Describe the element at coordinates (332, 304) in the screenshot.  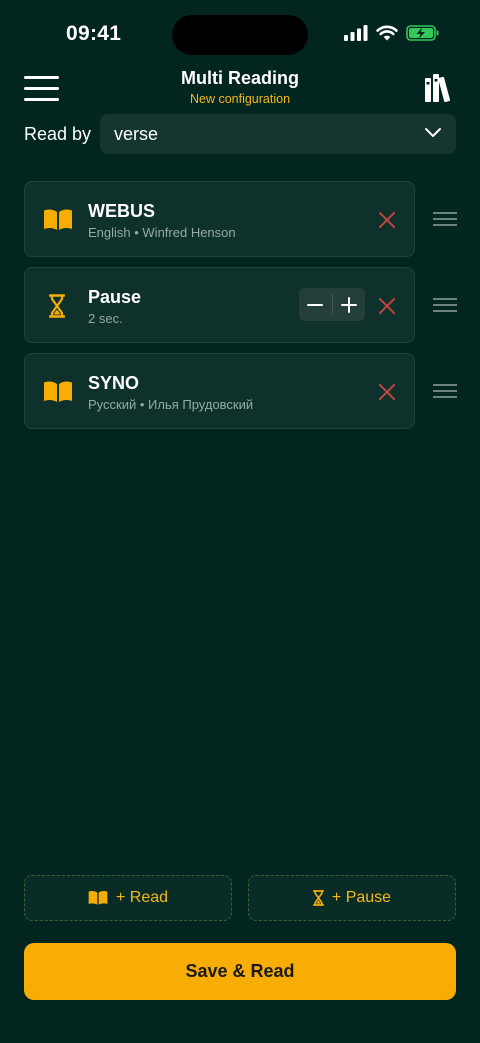
I see `pause-duration-stepper` at that location.